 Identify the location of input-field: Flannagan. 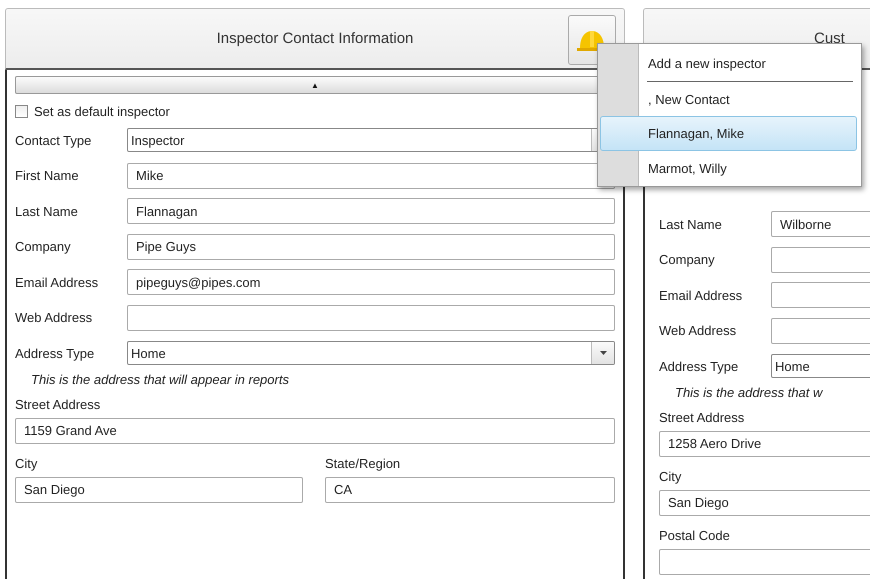
(371, 211).